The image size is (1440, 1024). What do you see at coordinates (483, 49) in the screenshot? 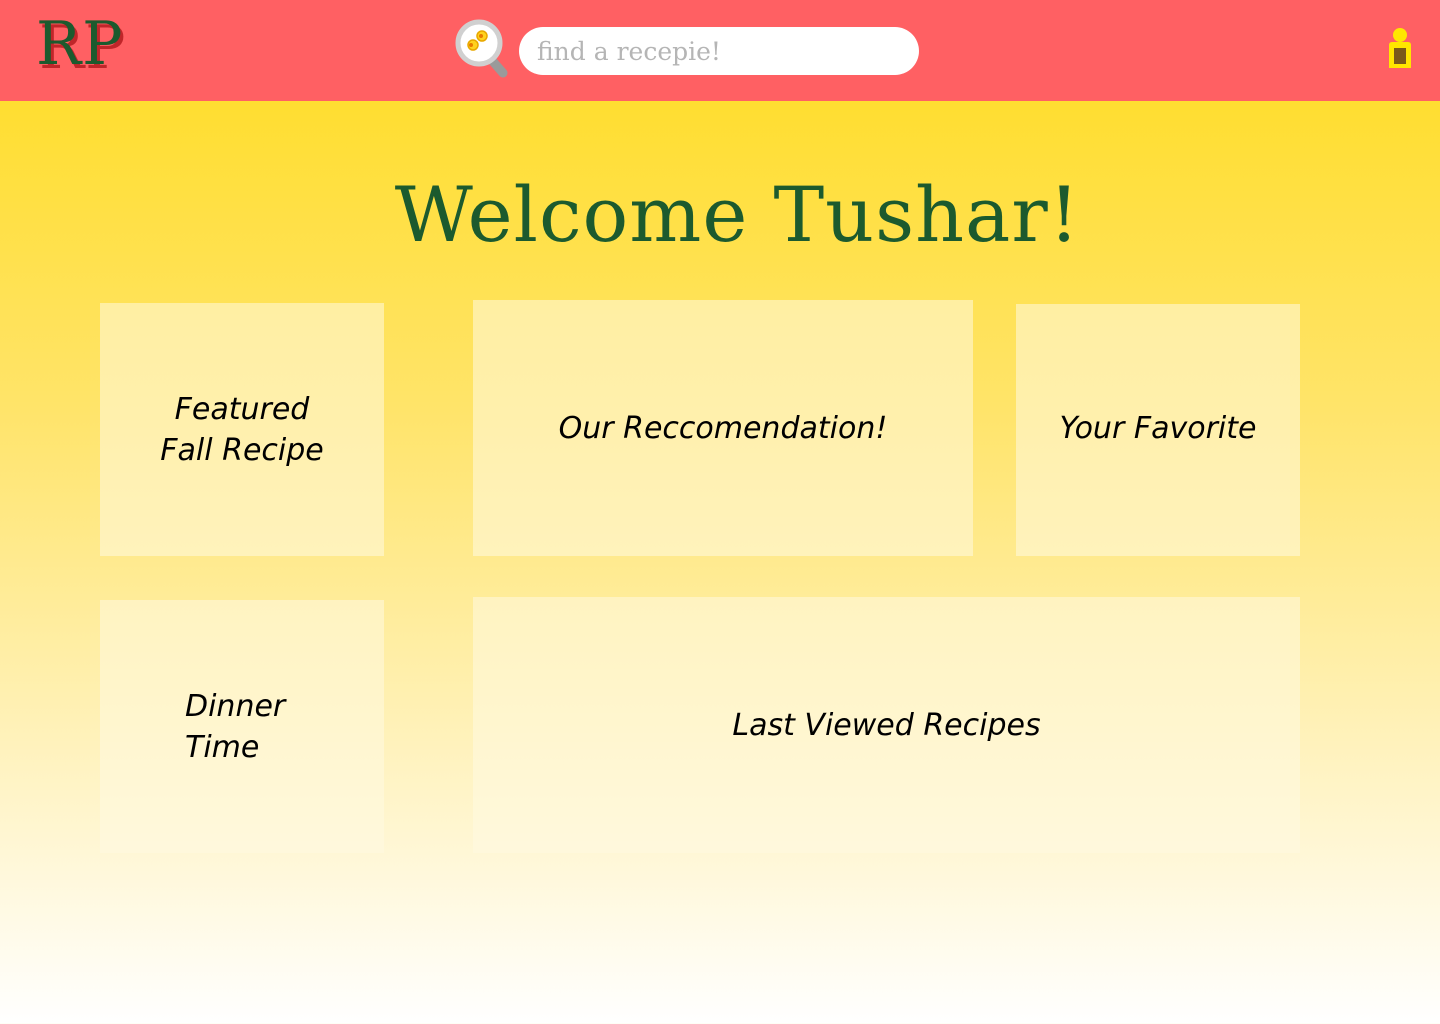
I see `search-icon` at bounding box center [483, 49].